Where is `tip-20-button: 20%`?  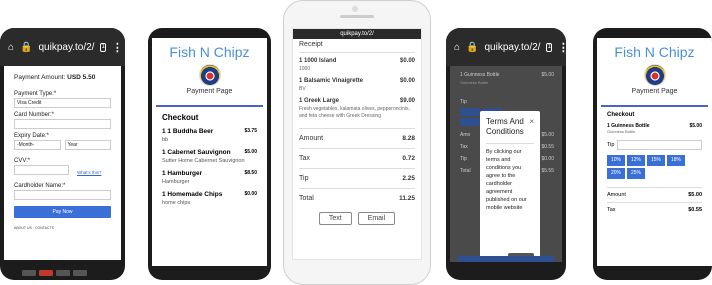
tip-20-button: 20% is located at coordinates (616, 173).